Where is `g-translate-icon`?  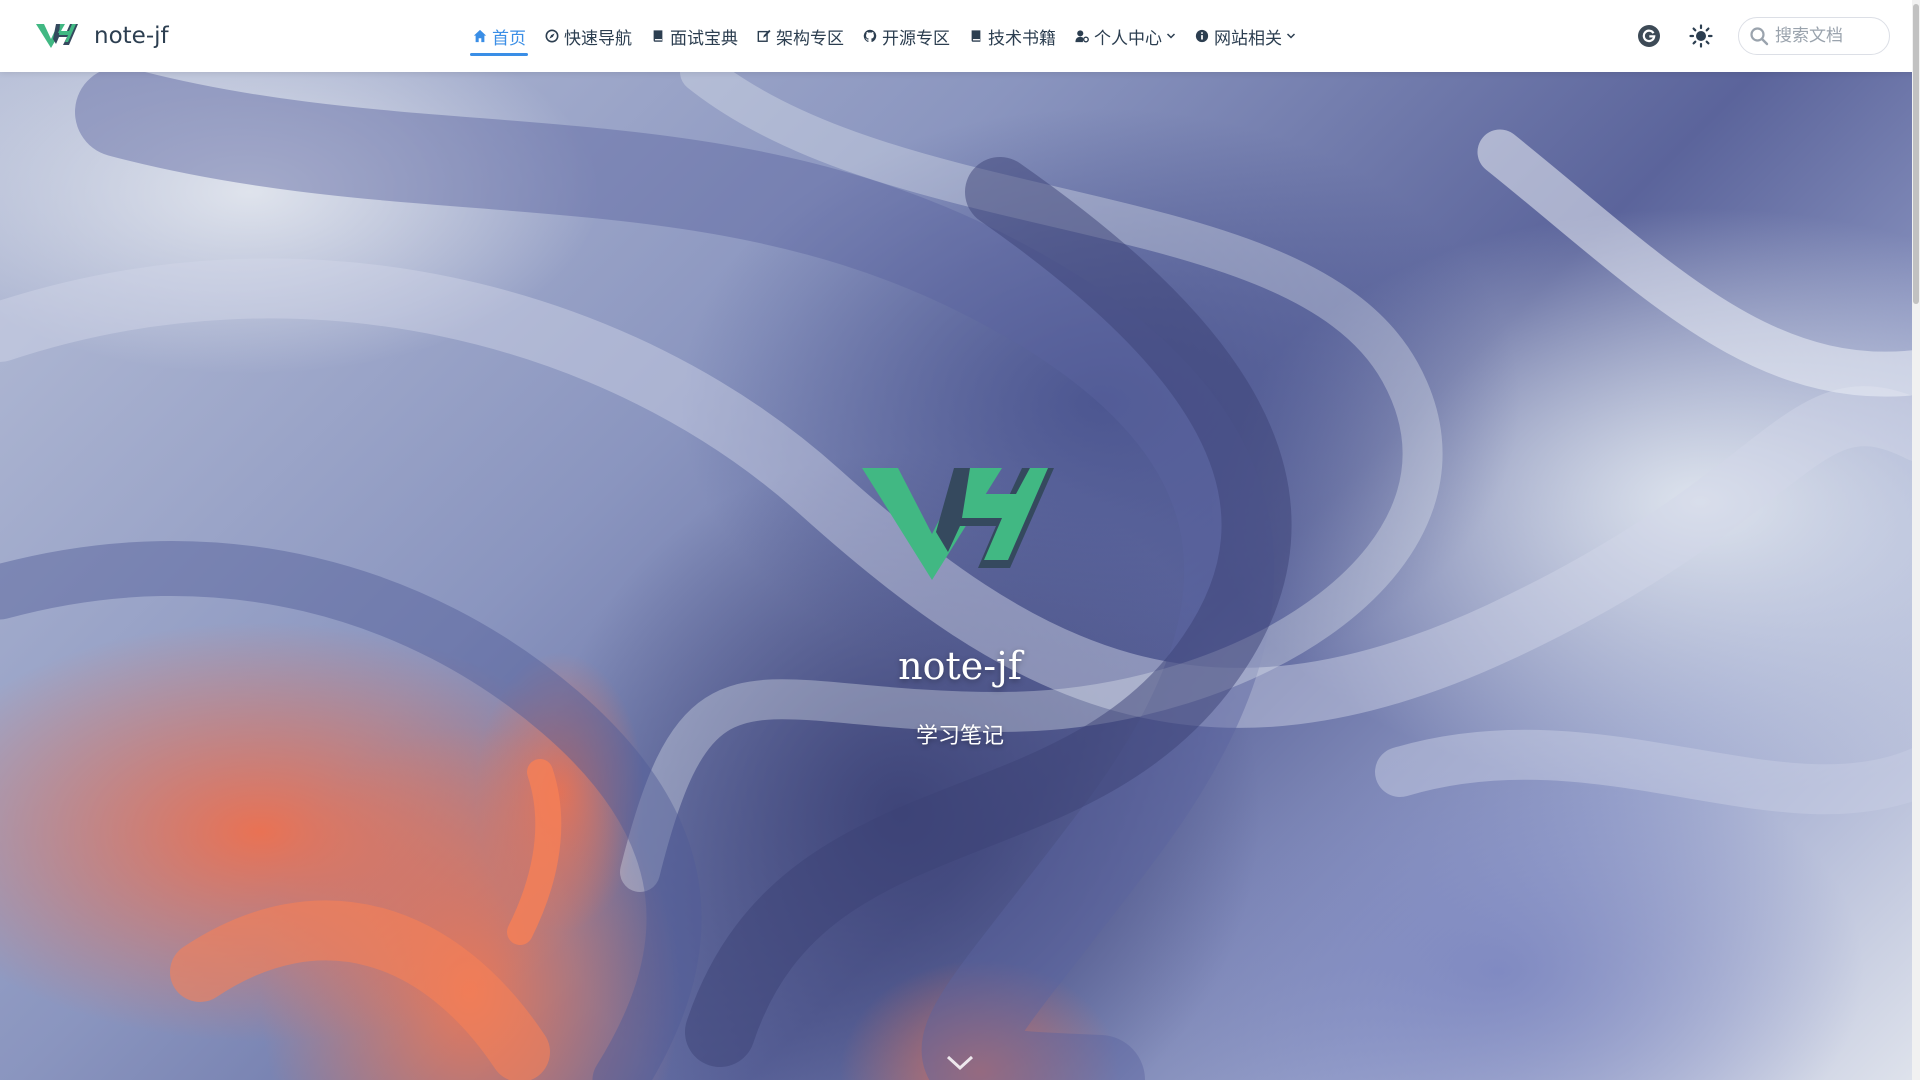 g-translate-icon is located at coordinates (1649, 36).